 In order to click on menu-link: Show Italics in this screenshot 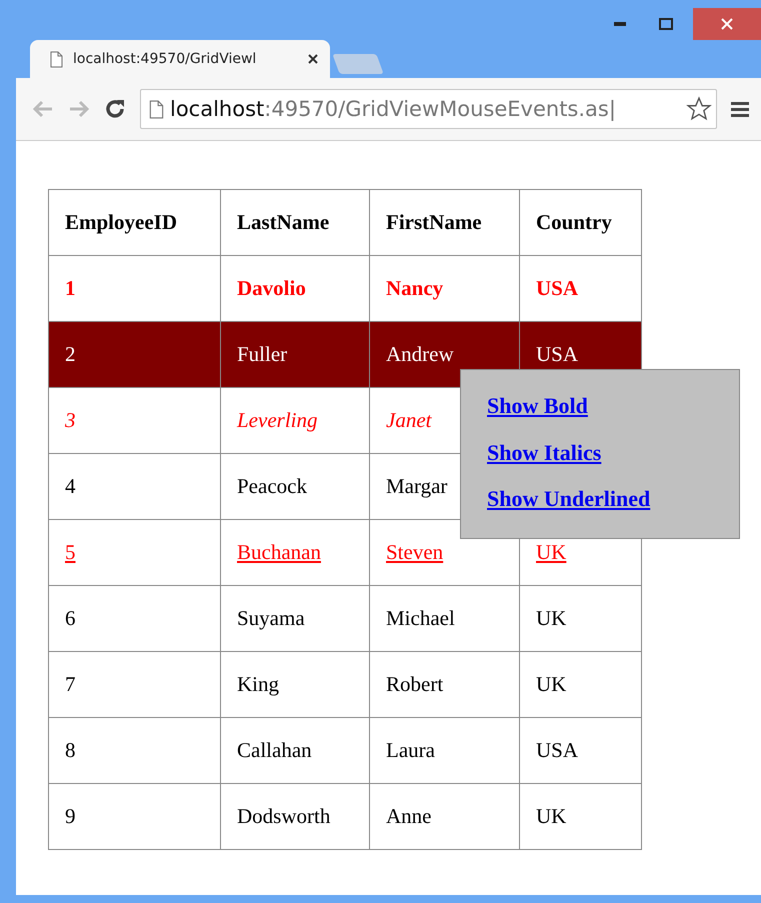, I will do `click(544, 453)`.